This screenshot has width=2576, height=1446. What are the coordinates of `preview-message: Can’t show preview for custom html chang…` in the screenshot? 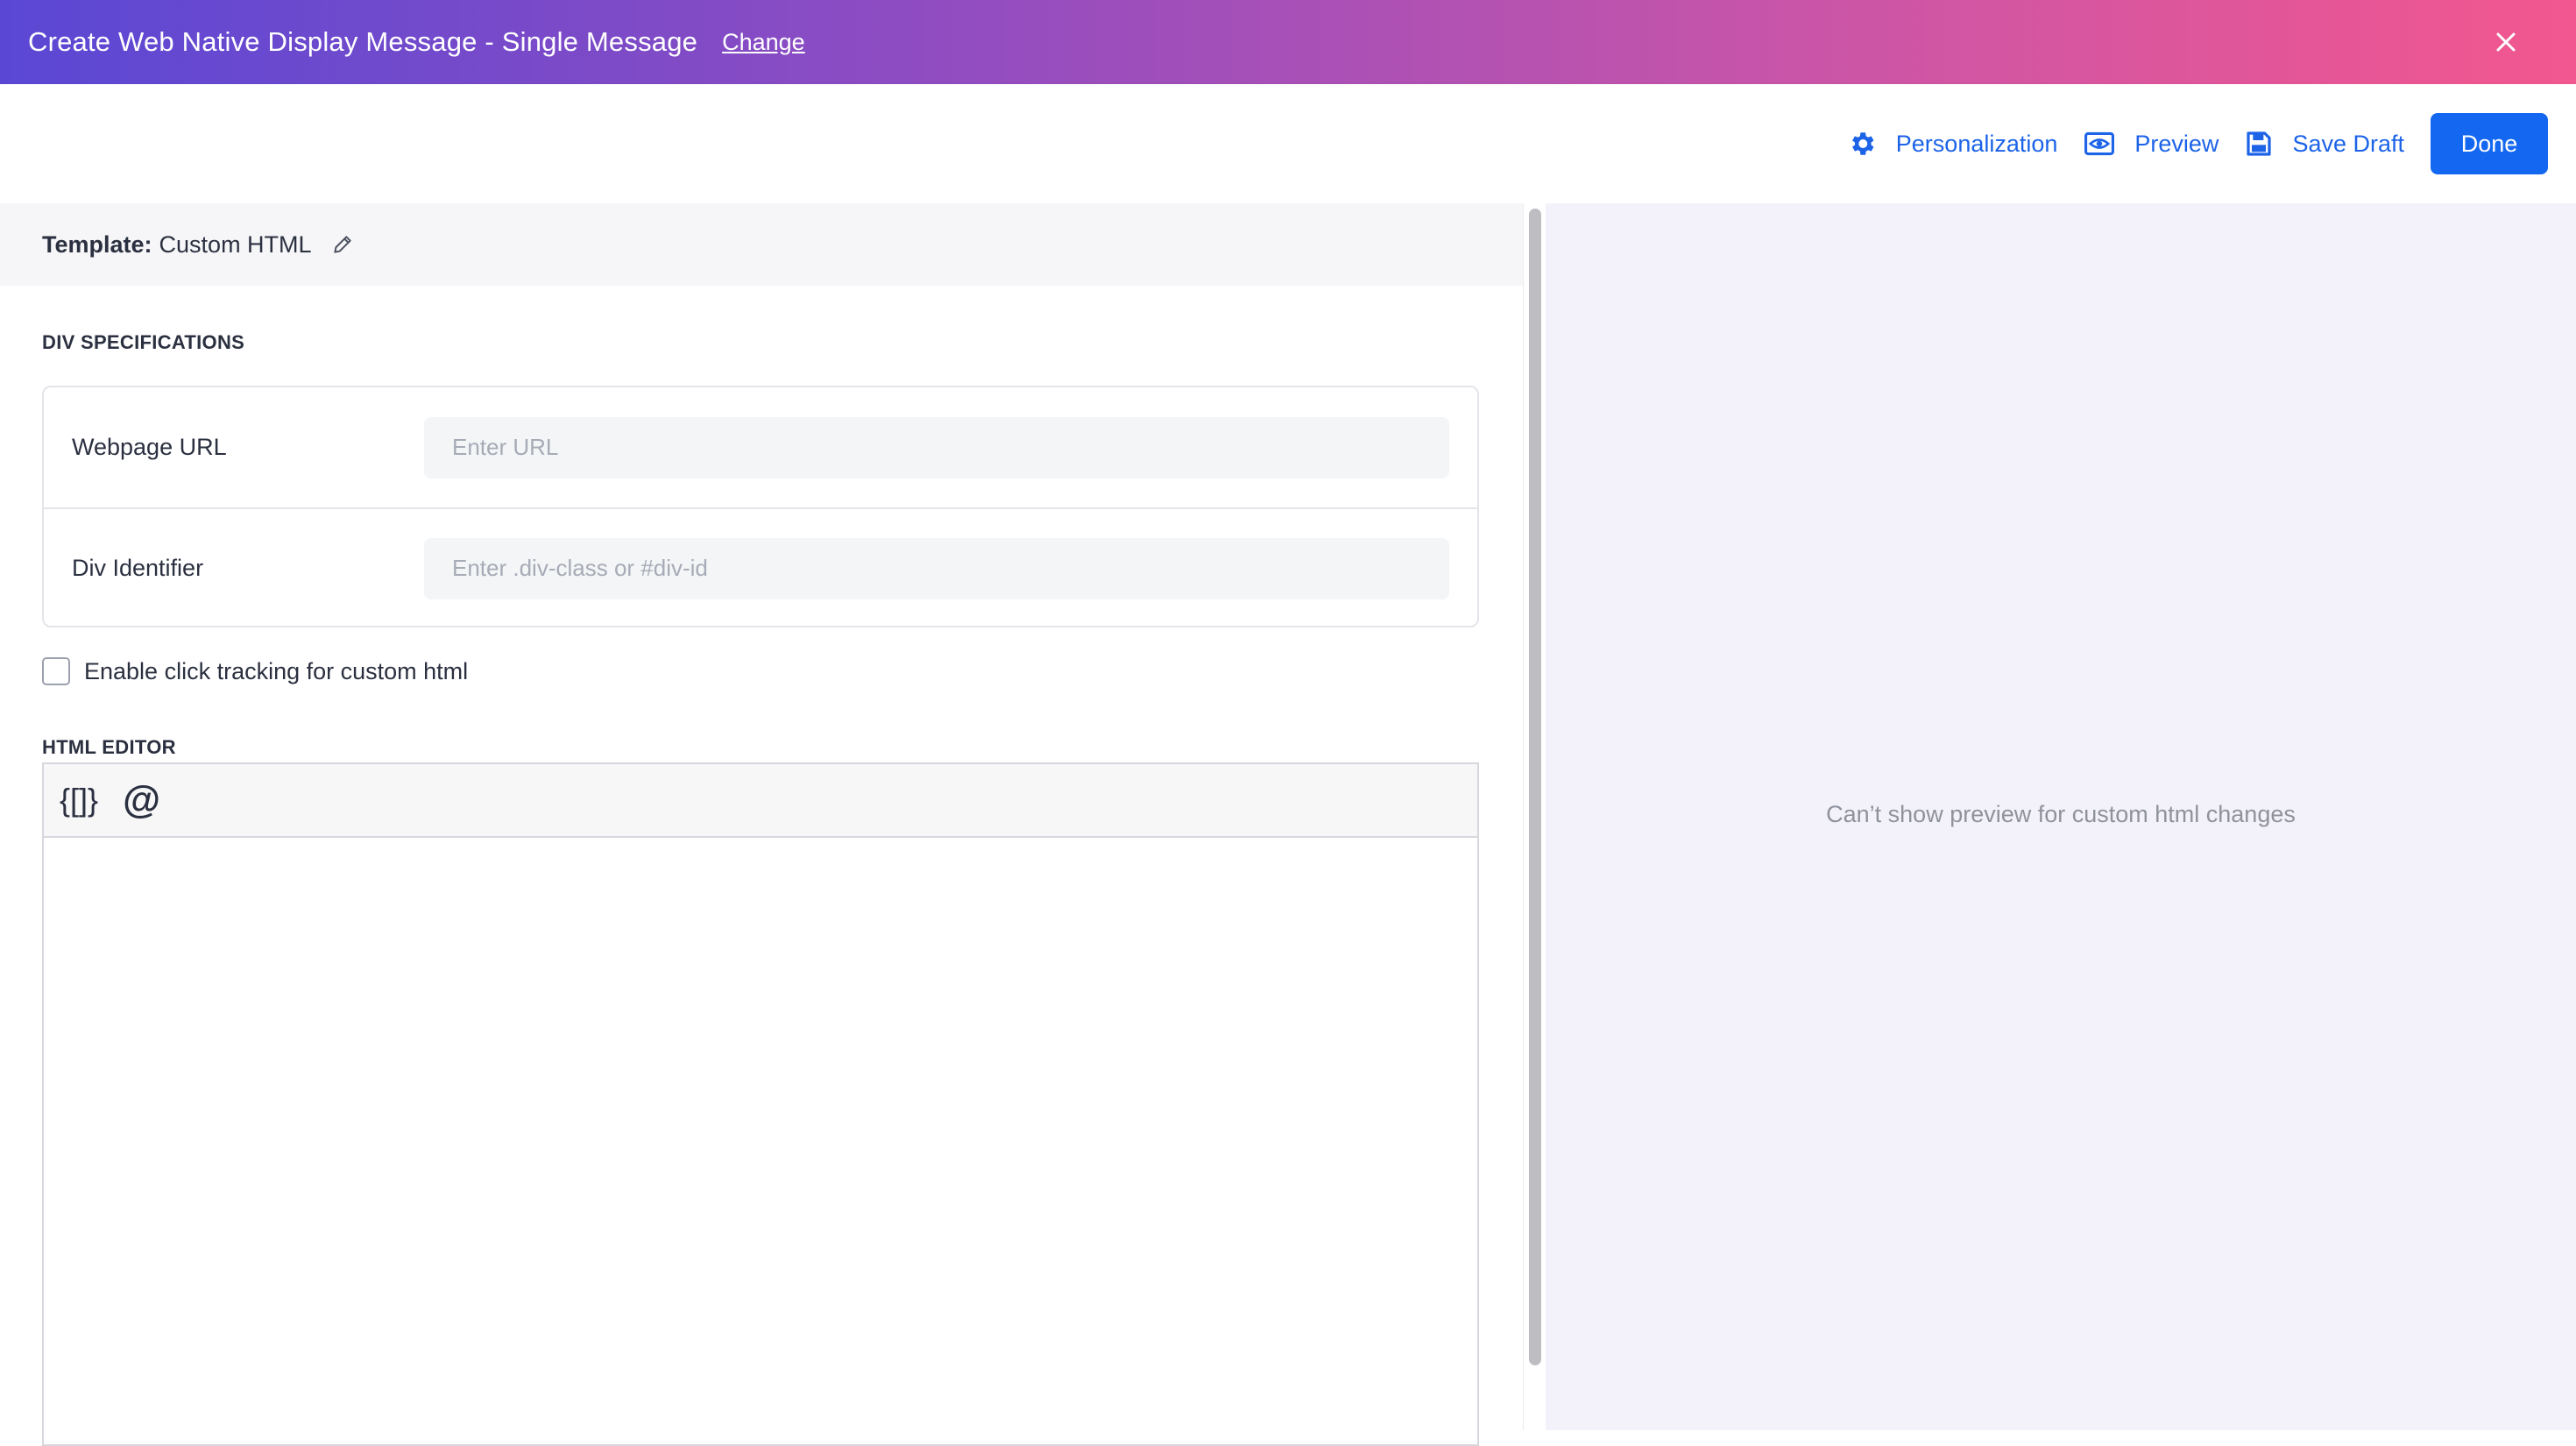 It's located at (2061, 814).